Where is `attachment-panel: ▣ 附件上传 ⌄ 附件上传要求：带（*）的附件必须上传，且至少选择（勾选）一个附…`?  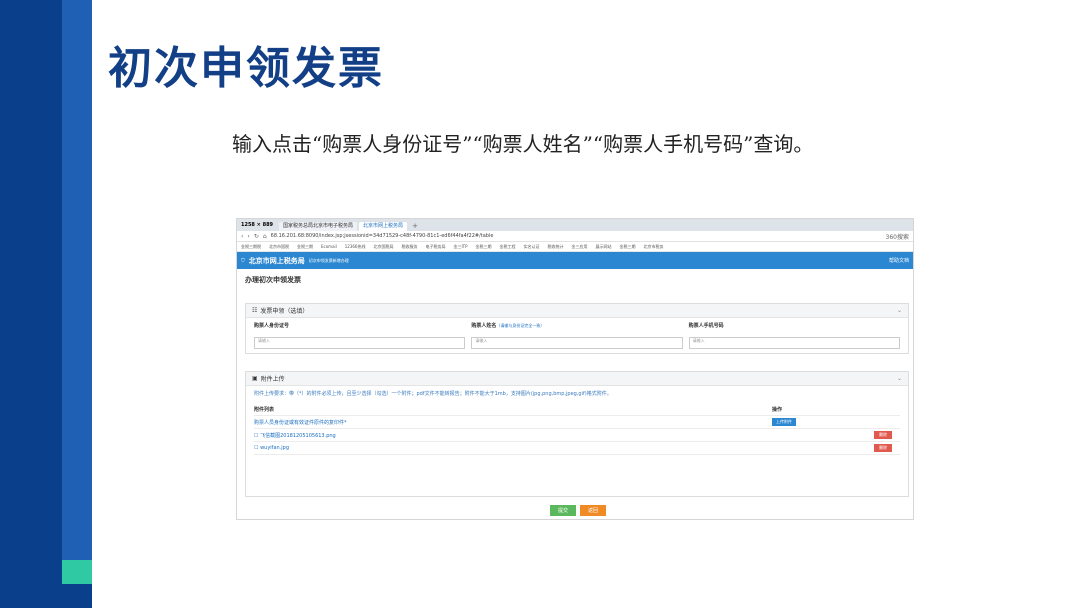 attachment-panel: ▣ 附件上传 ⌄ 附件上传要求：带（*）的附件必须上传，且至少选择（勾选）一个附… is located at coordinates (577, 434).